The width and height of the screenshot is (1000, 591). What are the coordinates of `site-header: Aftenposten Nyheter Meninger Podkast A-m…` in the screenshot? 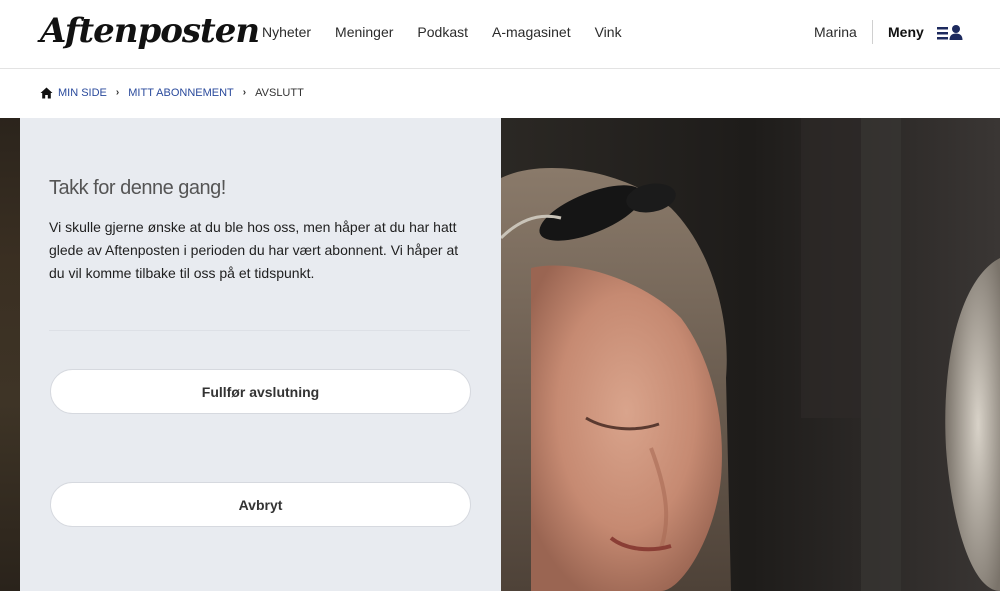 It's located at (500, 34).